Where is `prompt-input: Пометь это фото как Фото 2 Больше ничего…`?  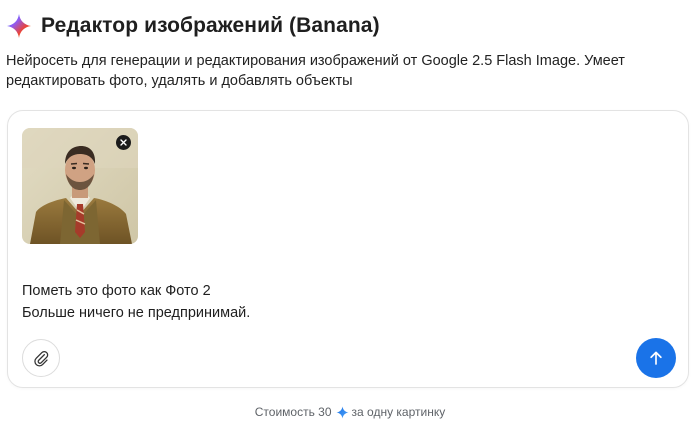 prompt-input: Пометь это фото как Фото 2 Больше ничего… is located at coordinates (322, 302).